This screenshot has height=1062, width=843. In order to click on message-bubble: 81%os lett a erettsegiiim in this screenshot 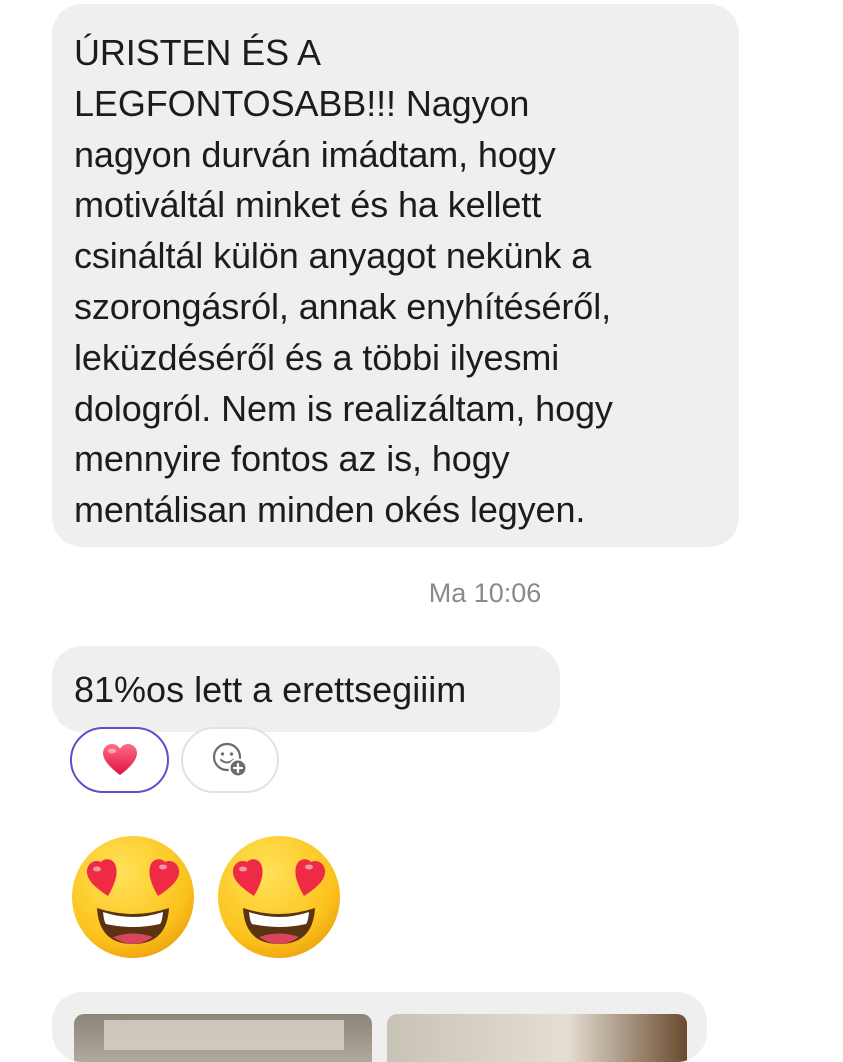, I will do `click(306, 689)`.